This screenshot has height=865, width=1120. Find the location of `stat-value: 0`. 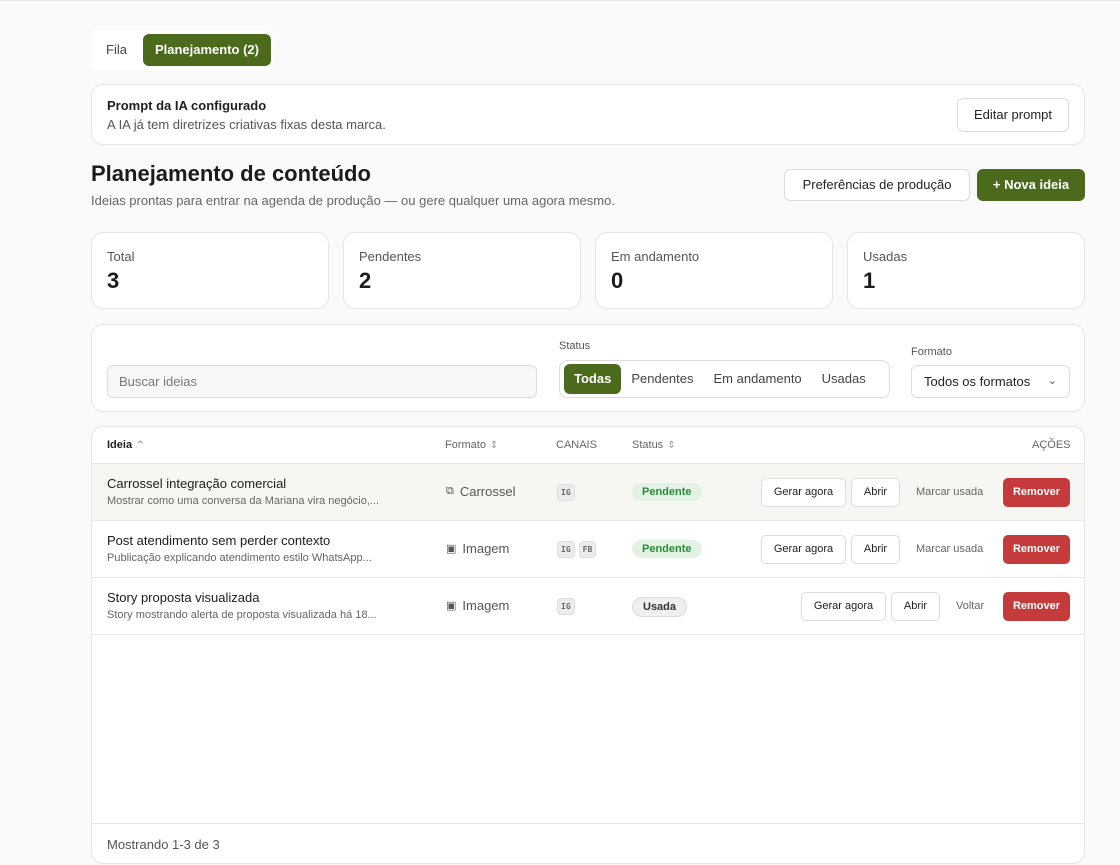

stat-value: 0 is located at coordinates (617, 280).